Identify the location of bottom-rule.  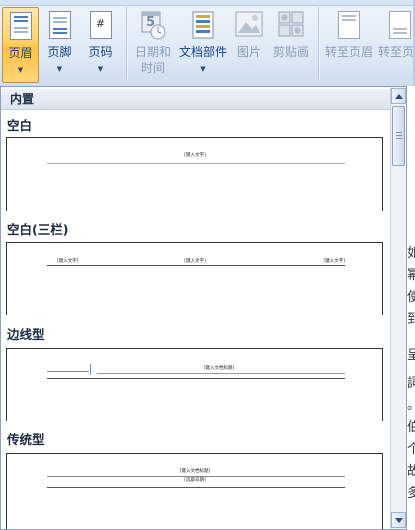
(196, 378).